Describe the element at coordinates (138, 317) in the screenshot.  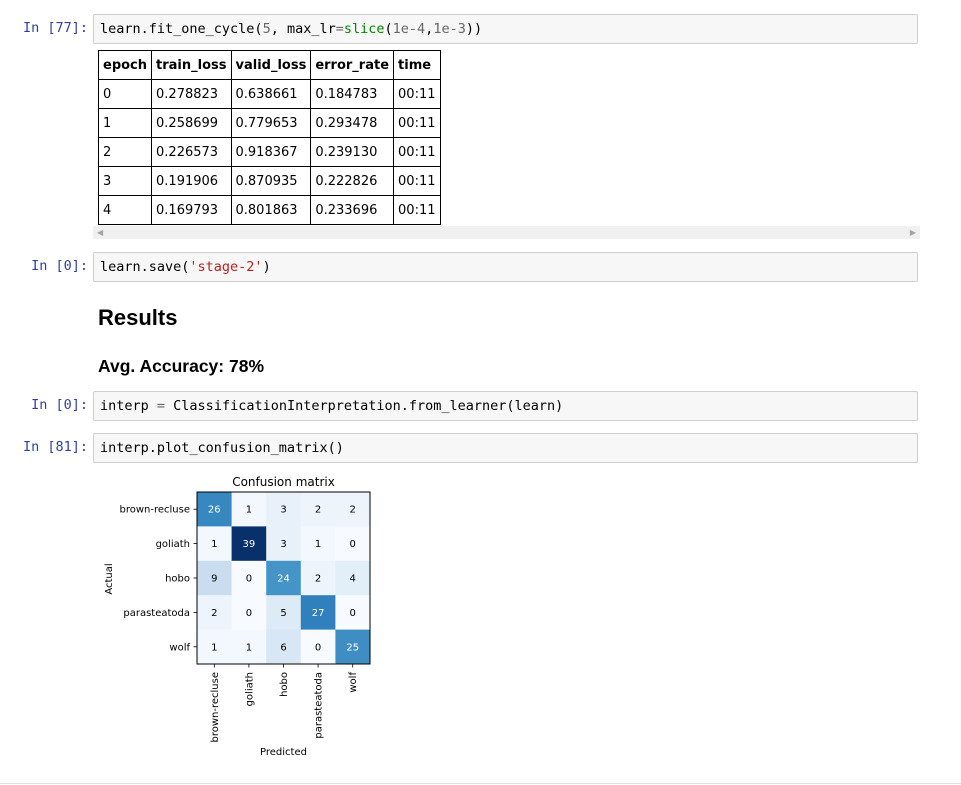
I see `results-heading: Results` at that location.